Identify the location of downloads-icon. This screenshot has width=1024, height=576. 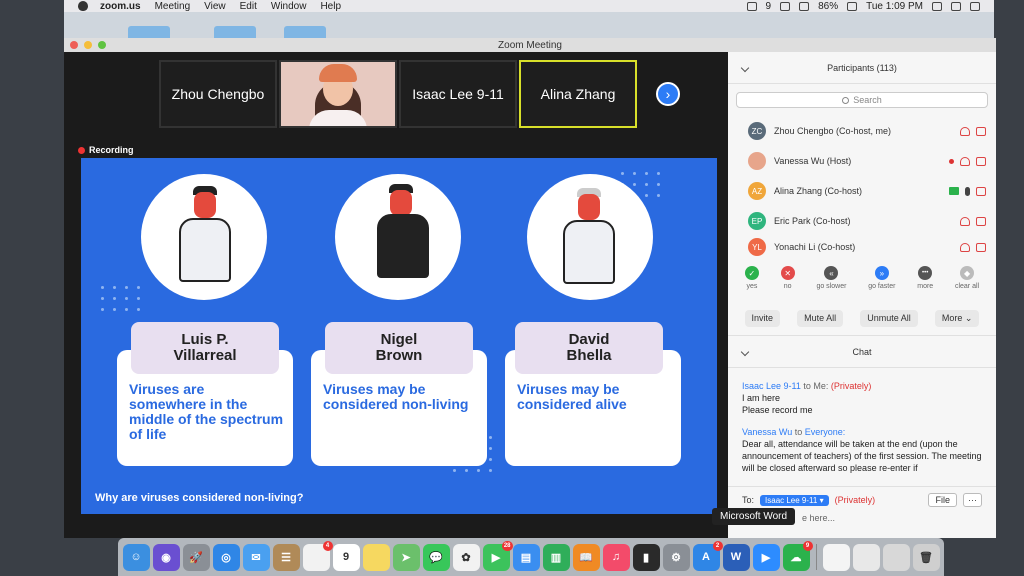
(896, 557).